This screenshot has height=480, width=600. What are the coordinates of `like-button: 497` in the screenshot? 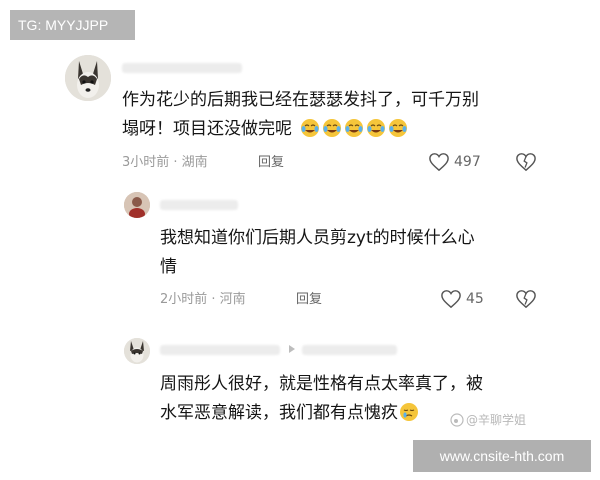 It's located at (454, 162).